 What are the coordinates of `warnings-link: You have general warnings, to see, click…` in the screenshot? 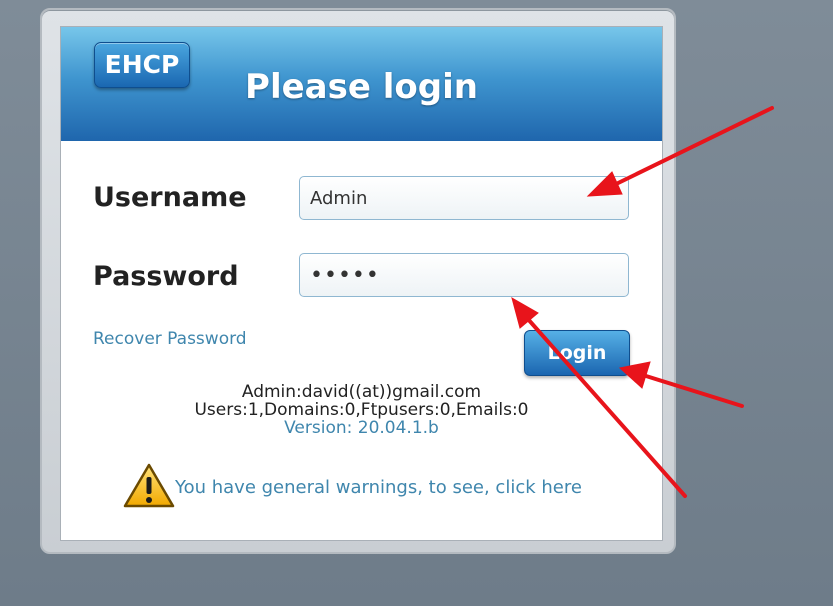 It's located at (378, 487).